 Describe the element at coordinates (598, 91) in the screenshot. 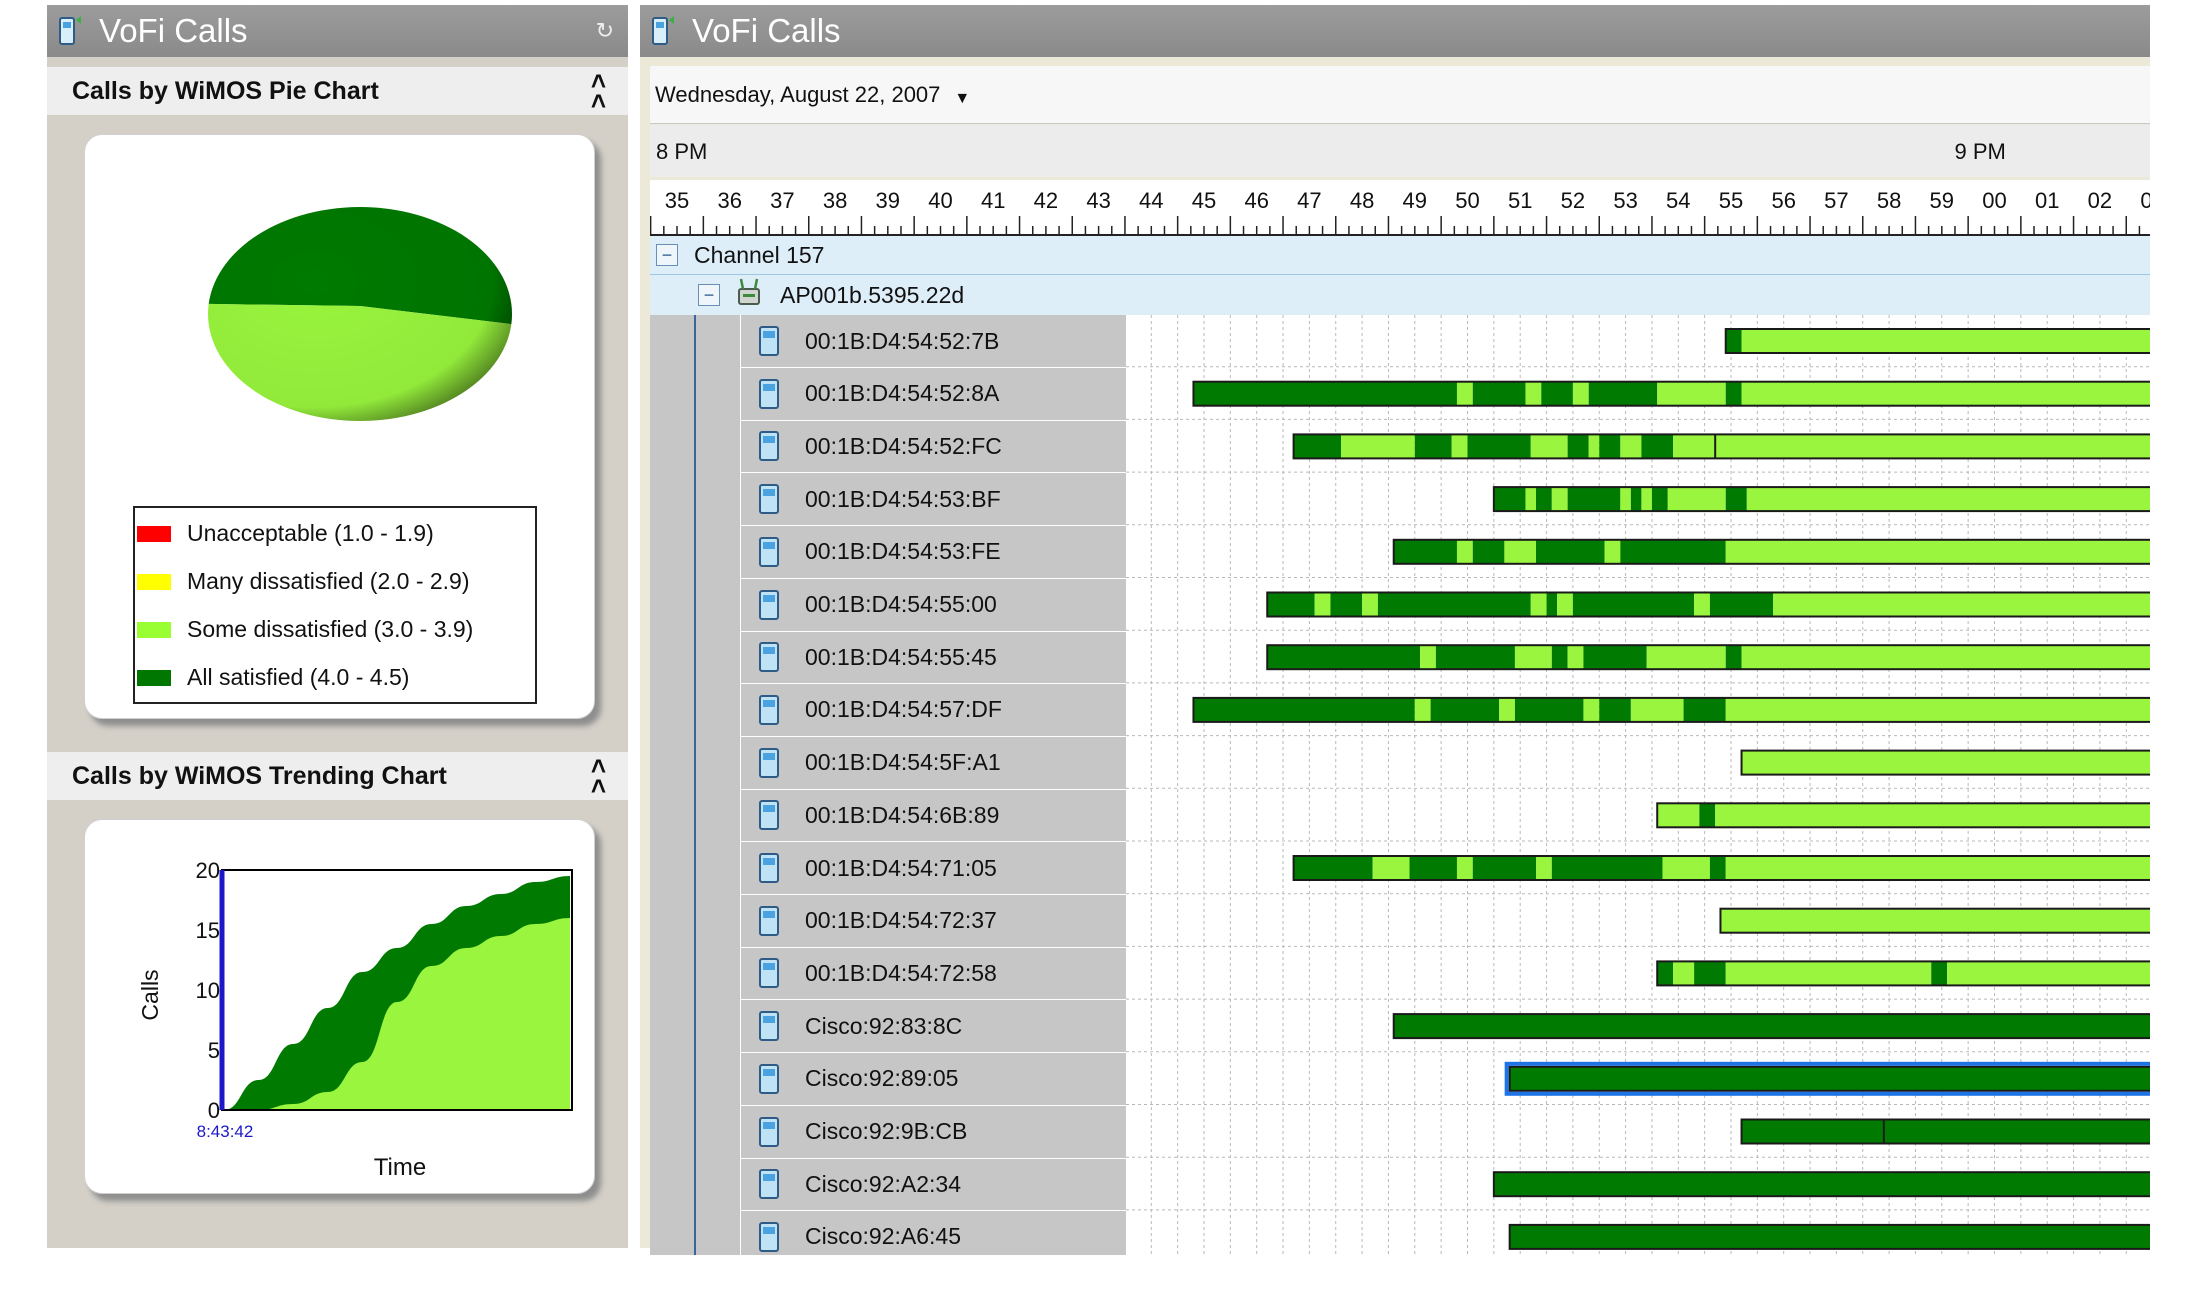

I see `collapse-chevron-icon: ˄ ˄` at that location.